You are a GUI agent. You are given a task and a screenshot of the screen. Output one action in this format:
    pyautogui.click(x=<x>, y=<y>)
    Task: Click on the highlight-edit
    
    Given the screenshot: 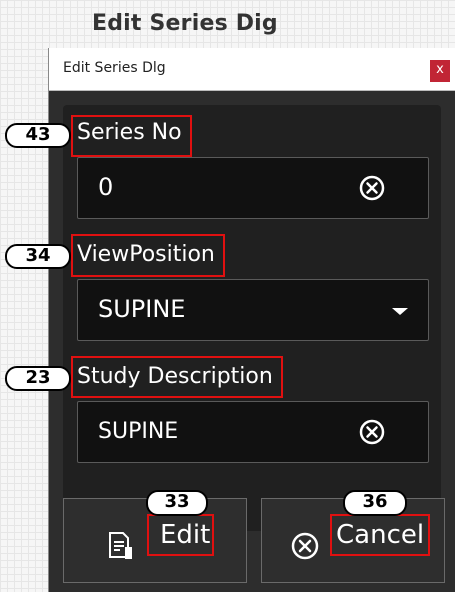 What is the action you would take?
    pyautogui.click(x=180, y=535)
    